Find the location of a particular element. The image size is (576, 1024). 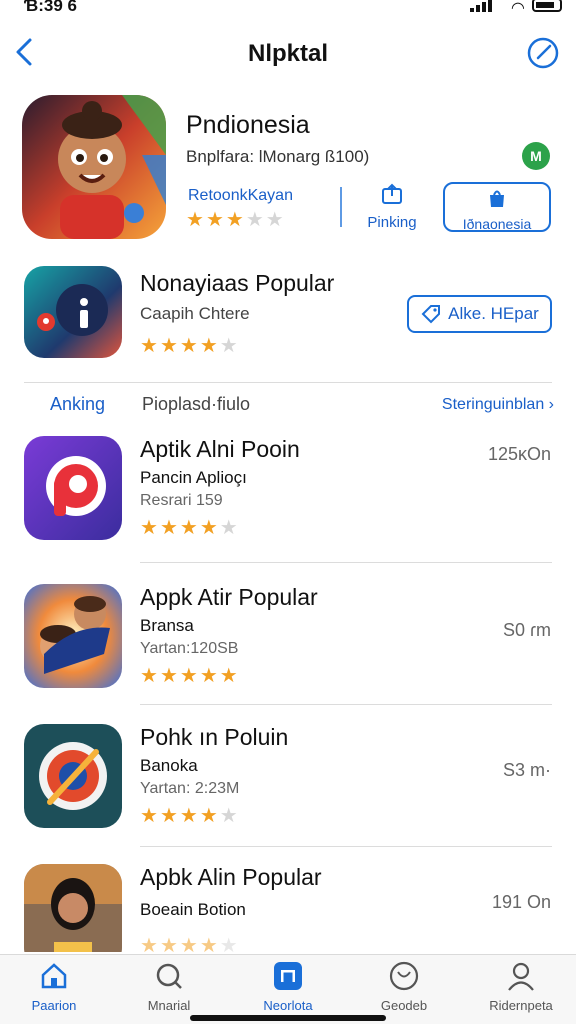

page-title: Nlpktal is located at coordinates (287, 53).